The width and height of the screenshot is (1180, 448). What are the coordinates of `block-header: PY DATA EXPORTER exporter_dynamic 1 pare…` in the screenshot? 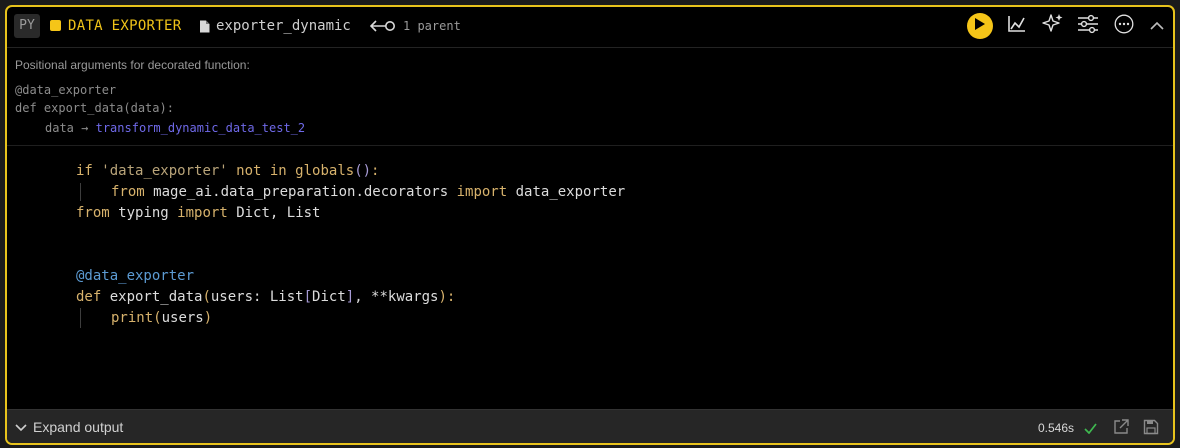 It's located at (590, 27).